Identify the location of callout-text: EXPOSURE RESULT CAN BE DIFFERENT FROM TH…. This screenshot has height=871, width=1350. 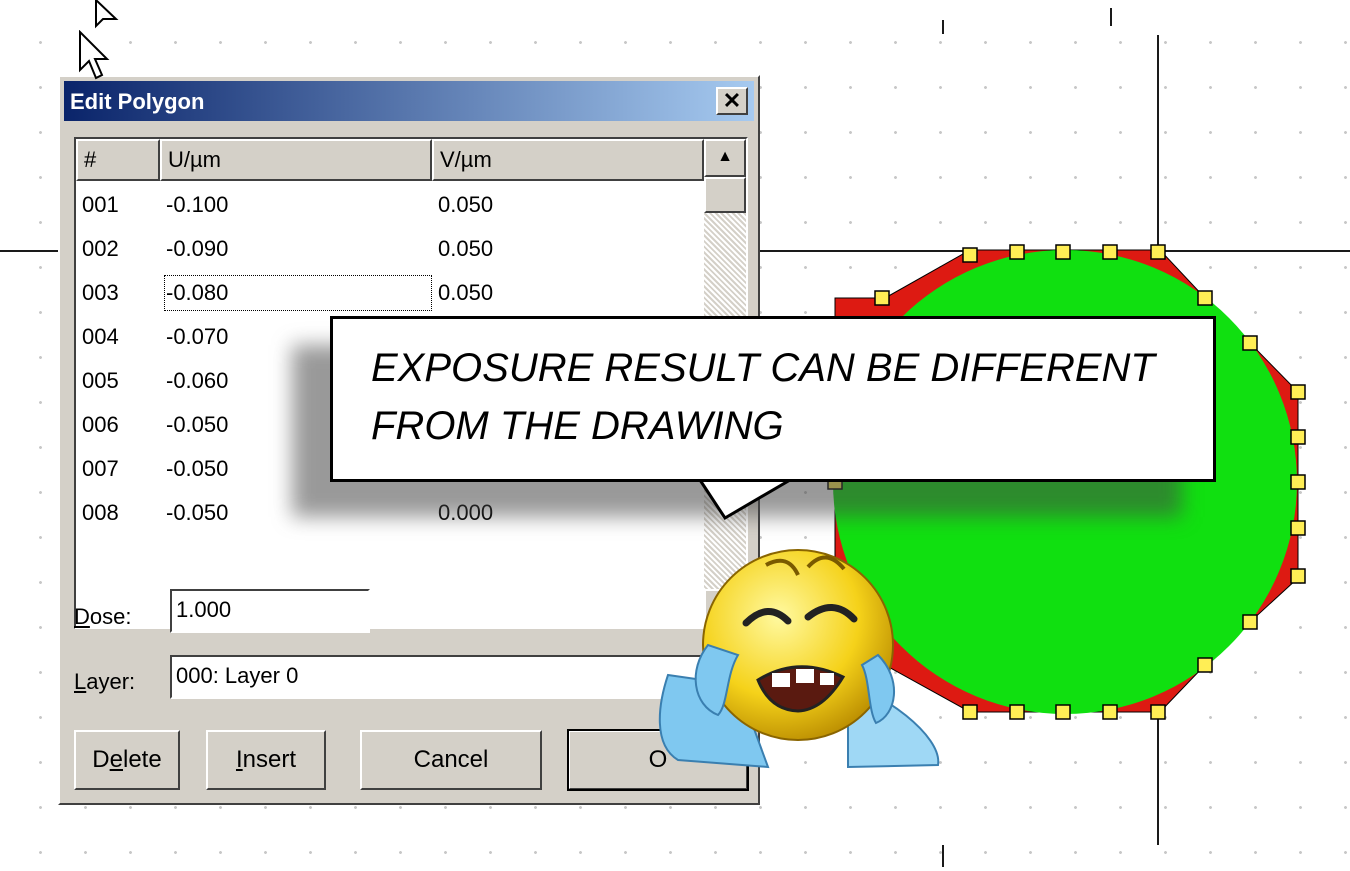
(791, 397).